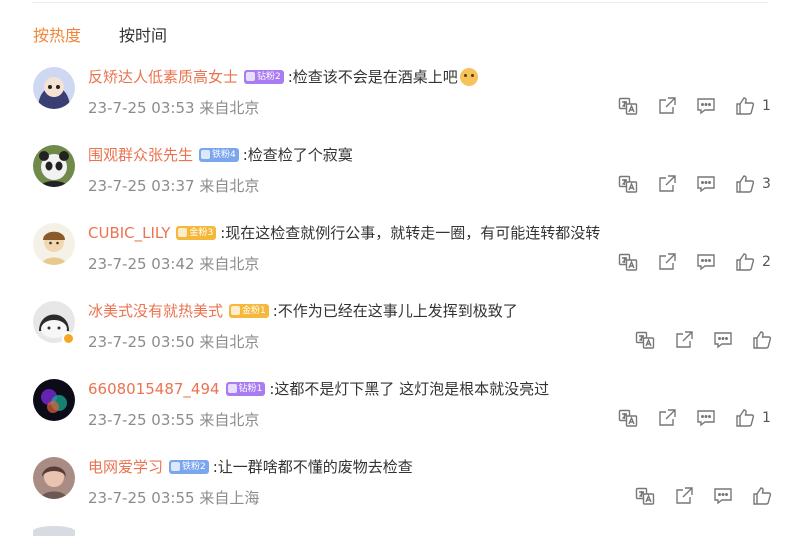  What do you see at coordinates (57, 34) in the screenshot?
I see `tab-by-hot: 按热度` at bounding box center [57, 34].